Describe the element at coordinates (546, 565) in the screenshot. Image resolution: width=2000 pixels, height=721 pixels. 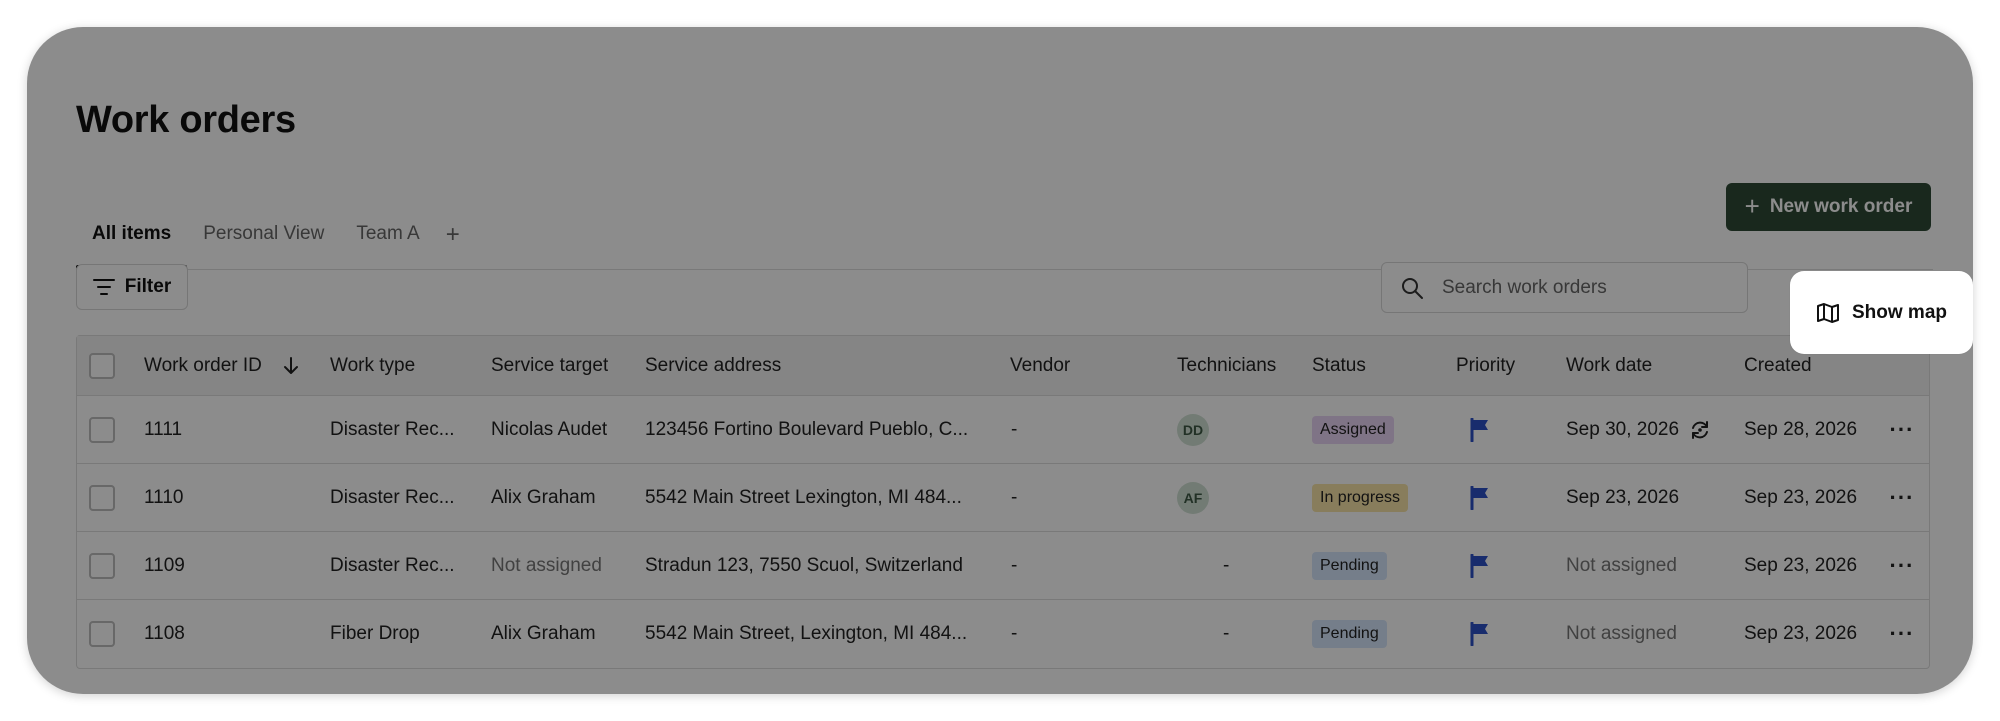
I see `cell-service-target: Not assigned` at that location.